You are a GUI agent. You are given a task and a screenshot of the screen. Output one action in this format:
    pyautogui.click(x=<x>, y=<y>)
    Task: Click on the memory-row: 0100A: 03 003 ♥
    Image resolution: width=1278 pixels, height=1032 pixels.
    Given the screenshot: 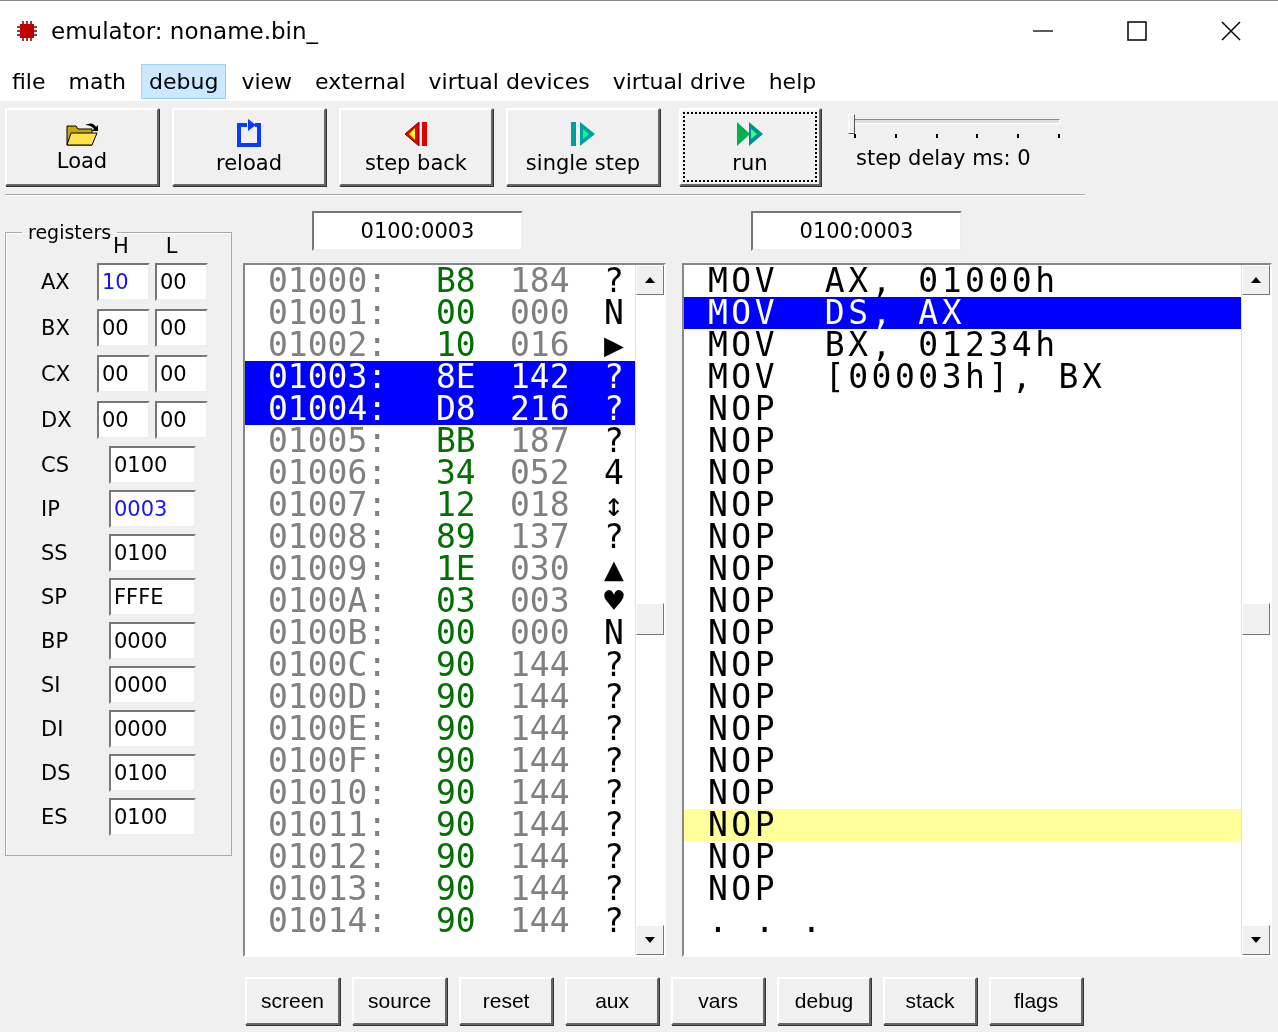 What is the action you would take?
    pyautogui.click(x=440, y=601)
    